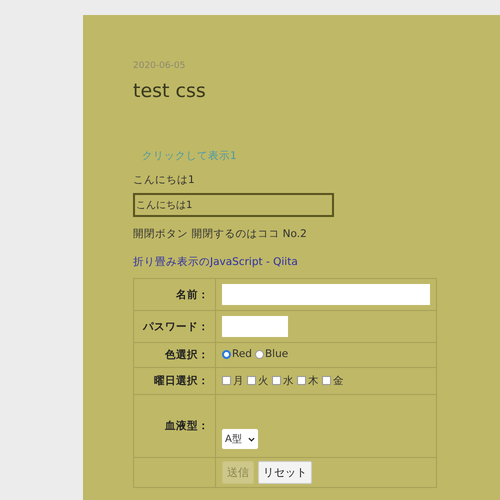  I want to click on option-label: 水, so click(288, 381).